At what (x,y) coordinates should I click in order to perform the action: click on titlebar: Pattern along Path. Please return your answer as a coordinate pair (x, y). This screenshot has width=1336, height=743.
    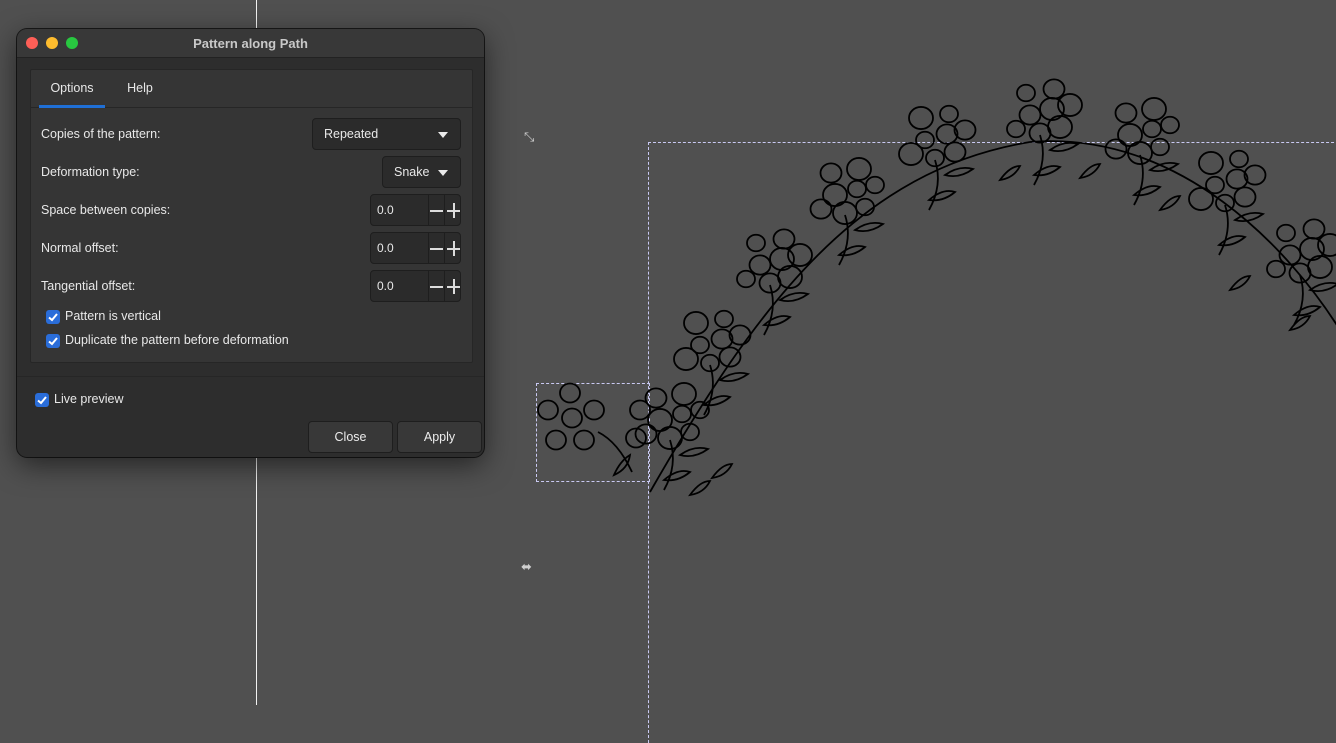
    Looking at the image, I should click on (250, 43).